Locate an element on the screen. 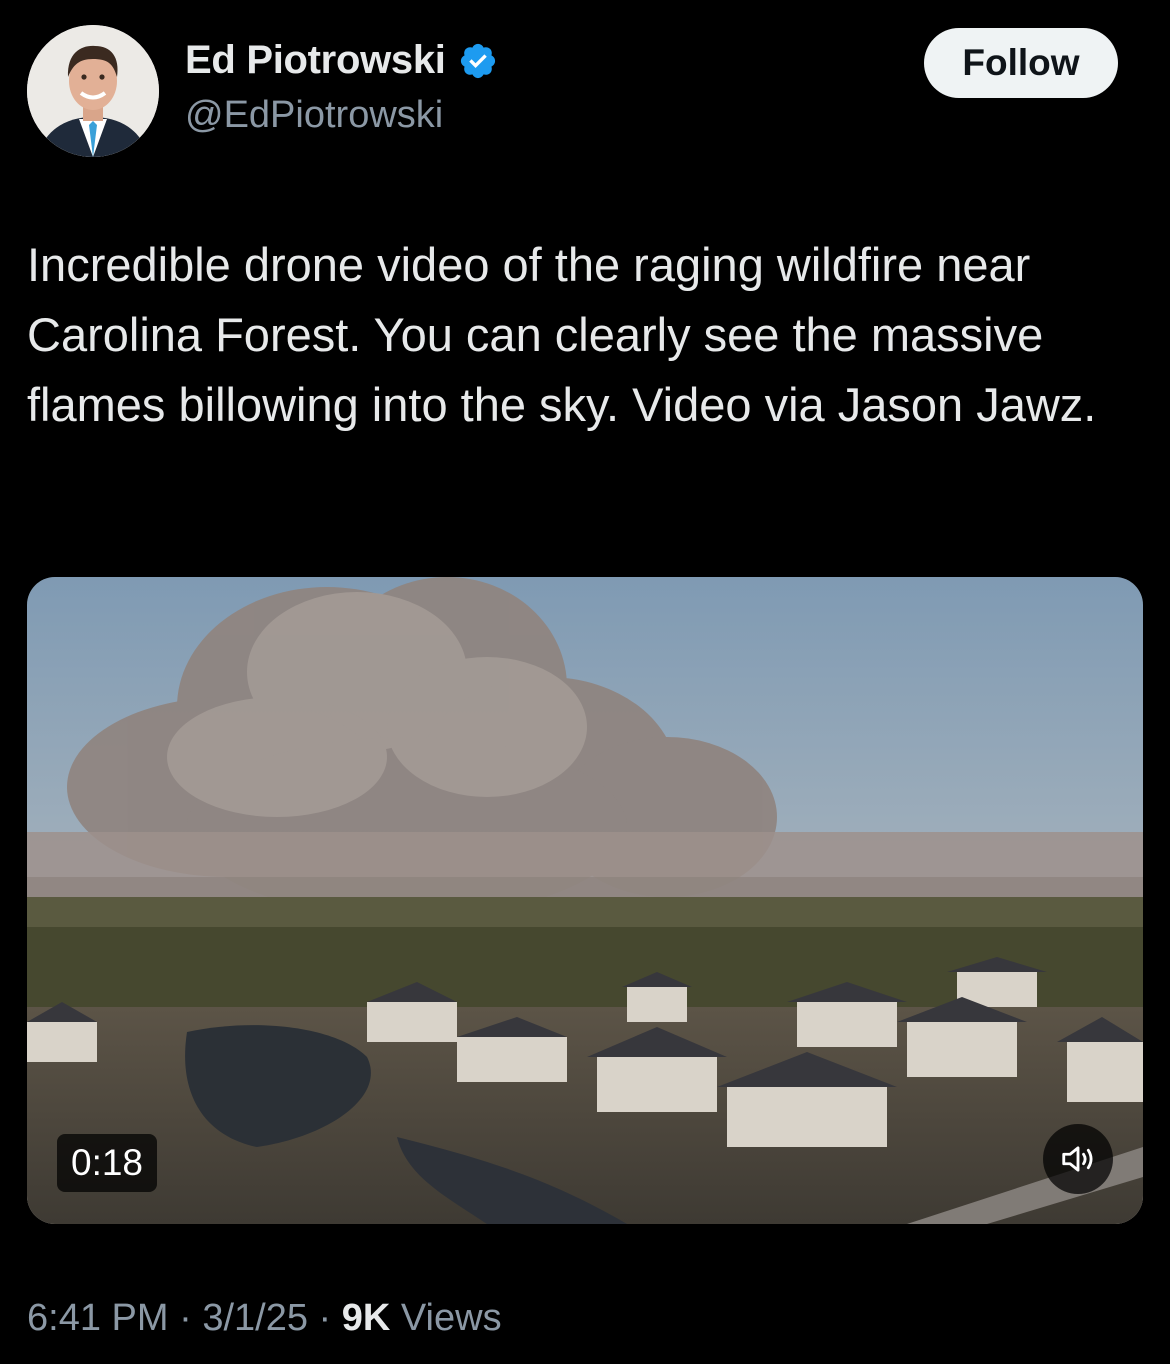 Image resolution: width=1170 pixels, height=1364 pixels. views-label: Views is located at coordinates (446, 1318).